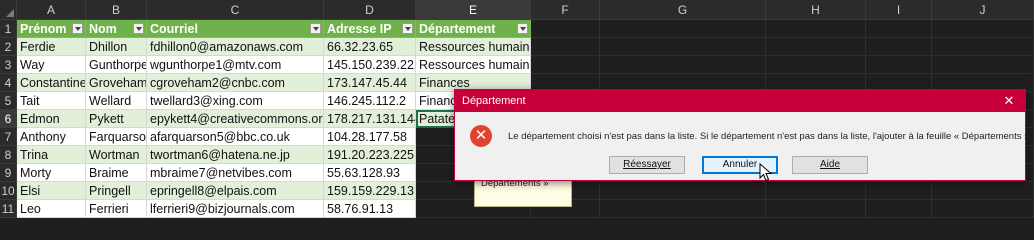  I want to click on column-header-b: B, so click(116, 10).